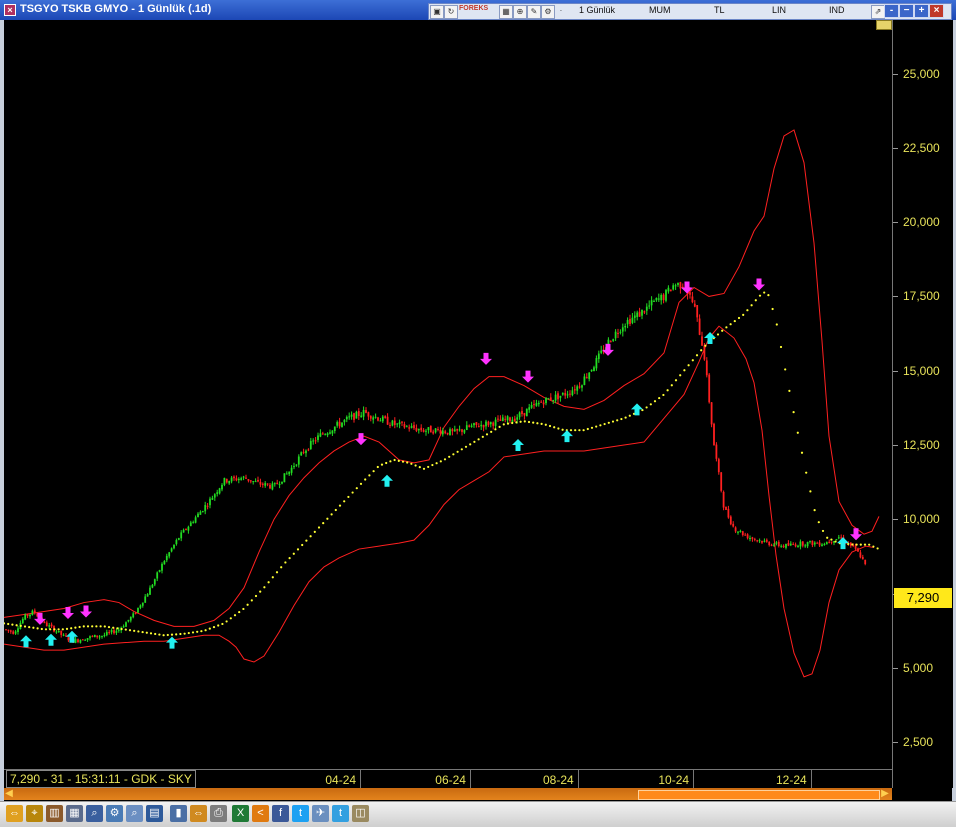 The width and height of the screenshot is (956, 827). What do you see at coordinates (837, 10) in the screenshot?
I see `indicator-selector: IND` at bounding box center [837, 10].